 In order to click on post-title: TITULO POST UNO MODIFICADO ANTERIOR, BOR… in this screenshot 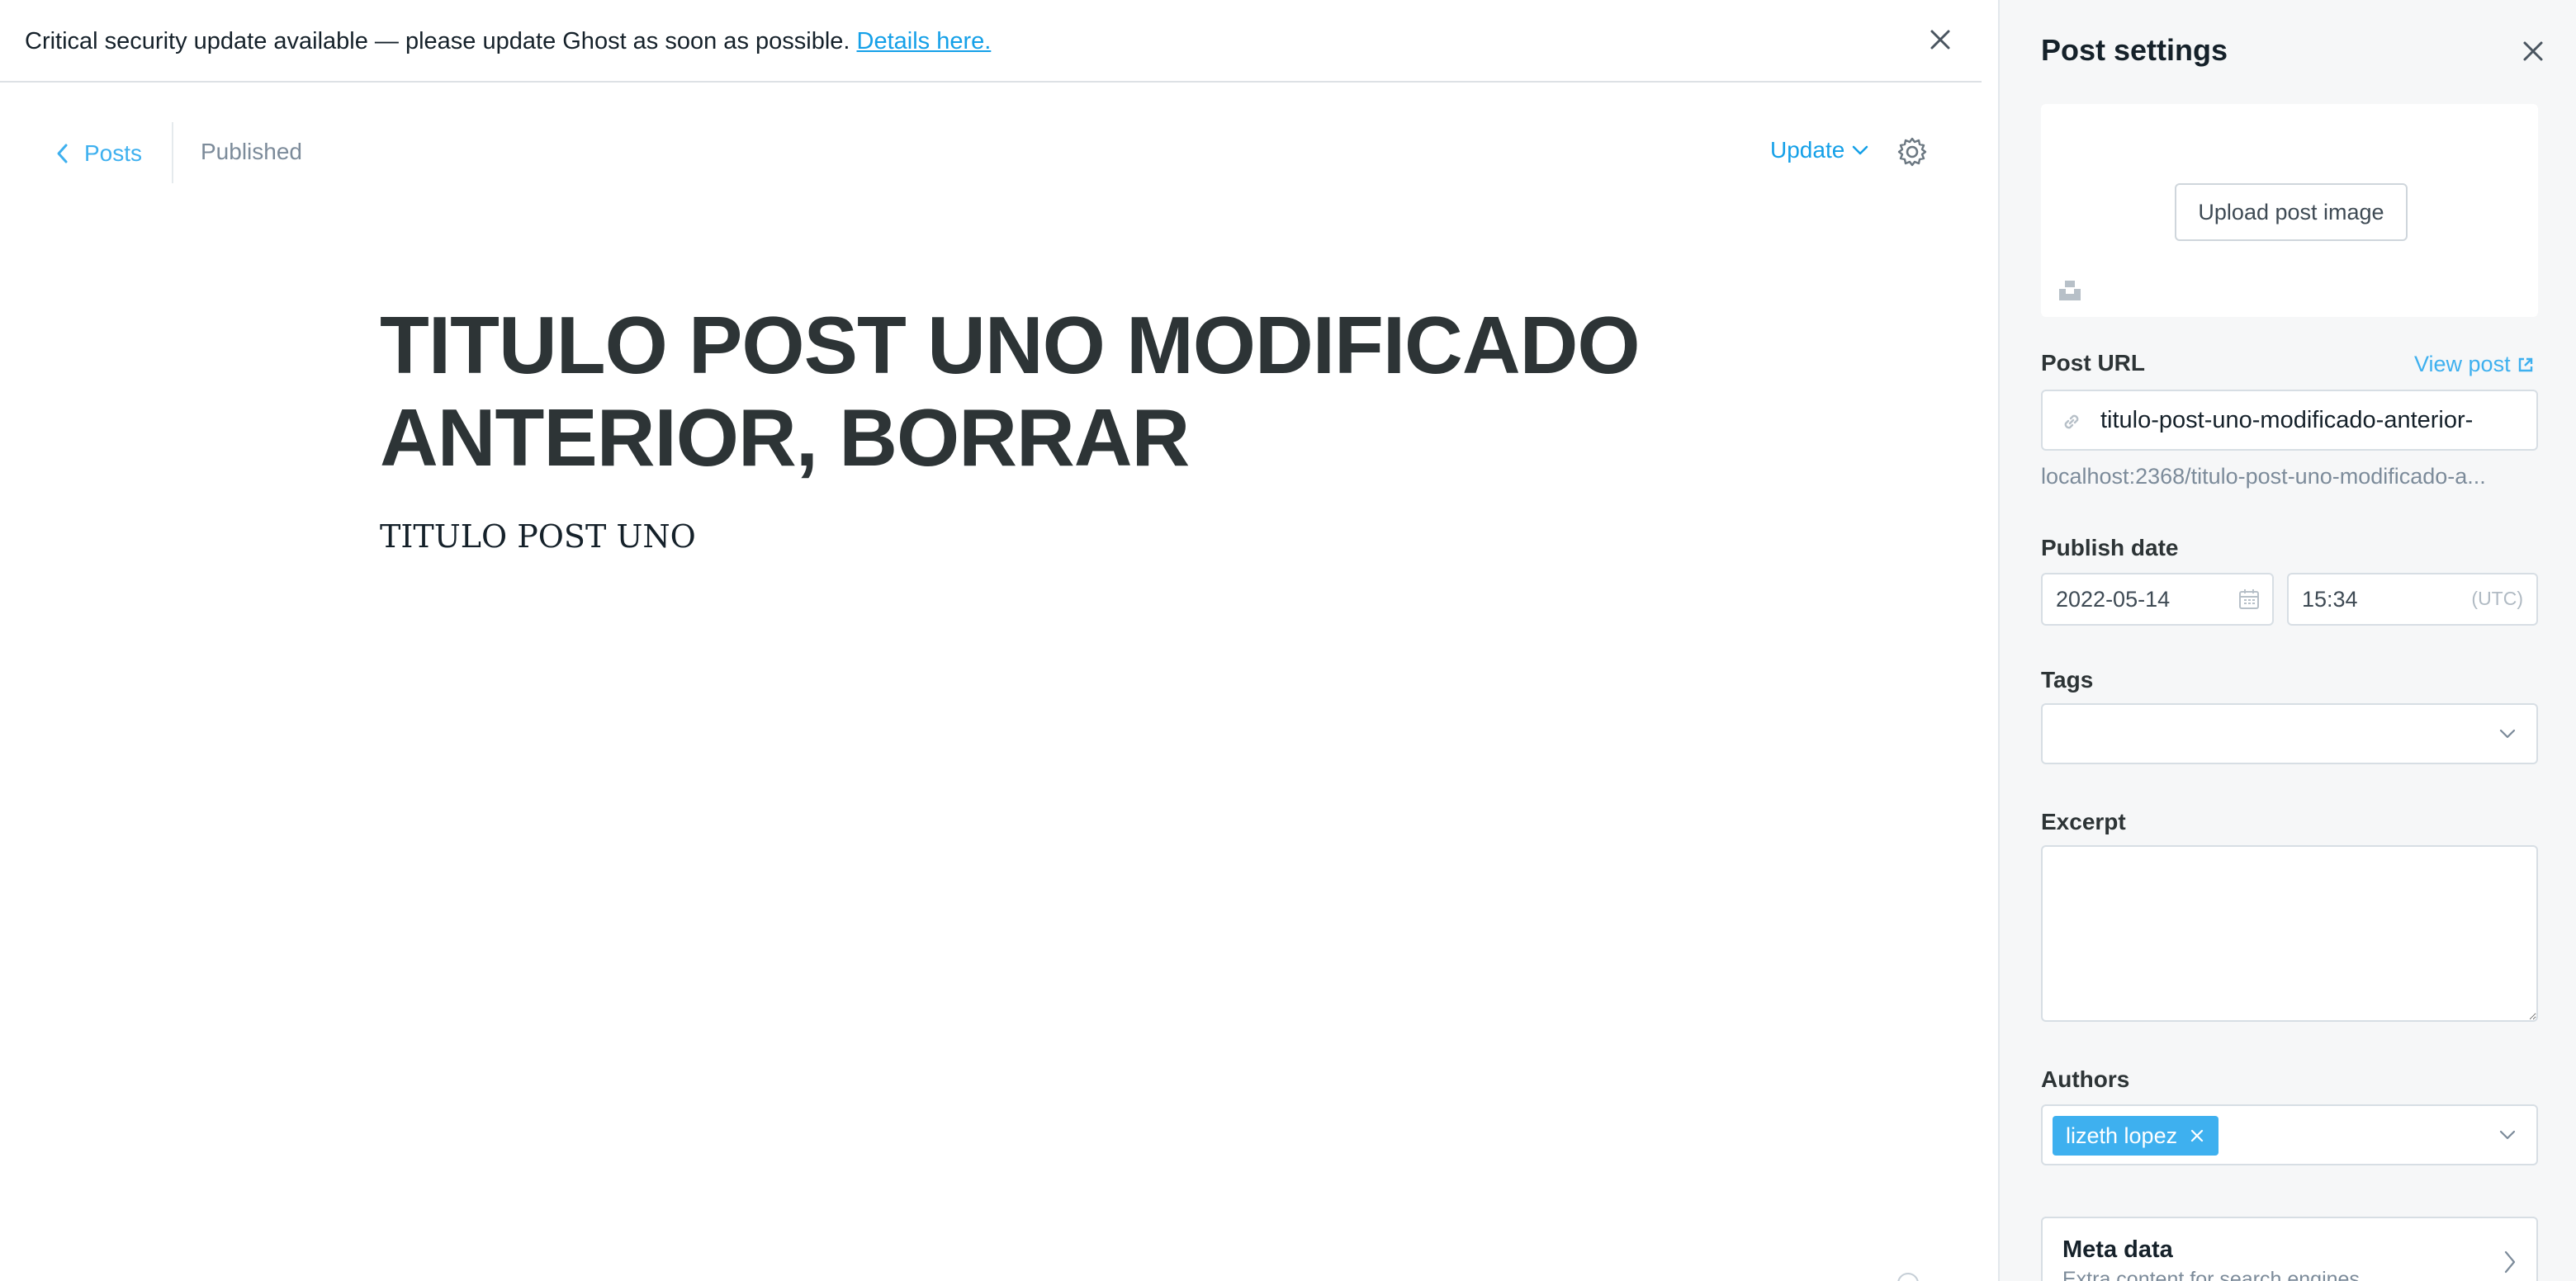, I will do `click(1040, 391)`.